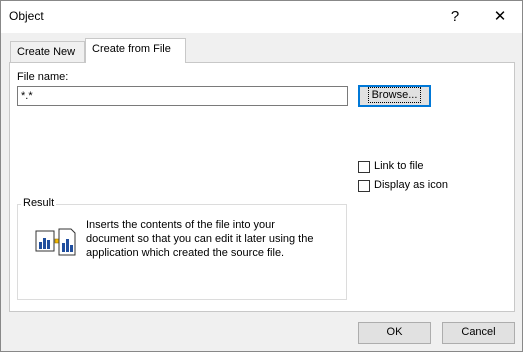 This screenshot has height=352, width=523. I want to click on title-bar: Object ? ✕, so click(261, 17).